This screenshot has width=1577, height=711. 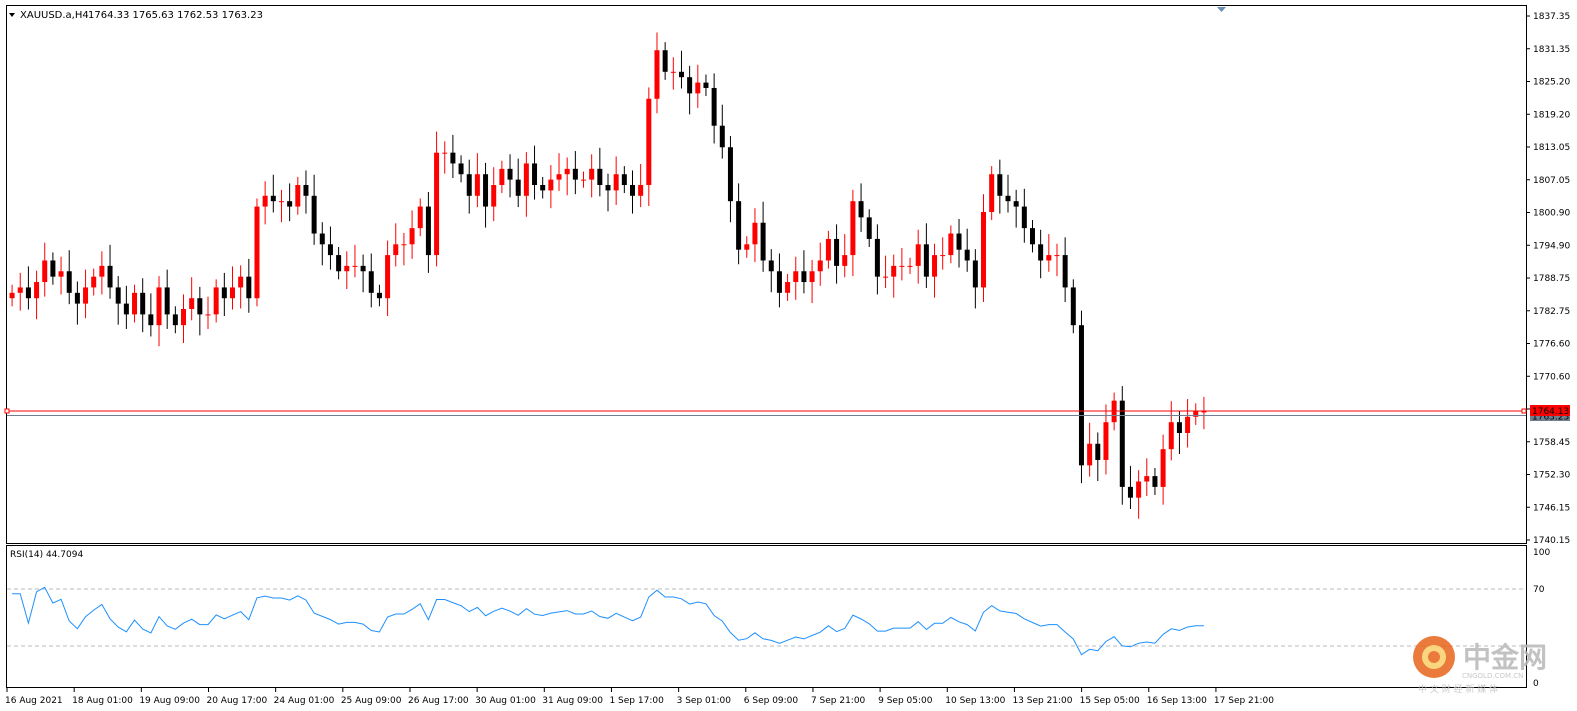 I want to click on rsi-label: RSI(14) 44.7094, so click(x=46, y=555).